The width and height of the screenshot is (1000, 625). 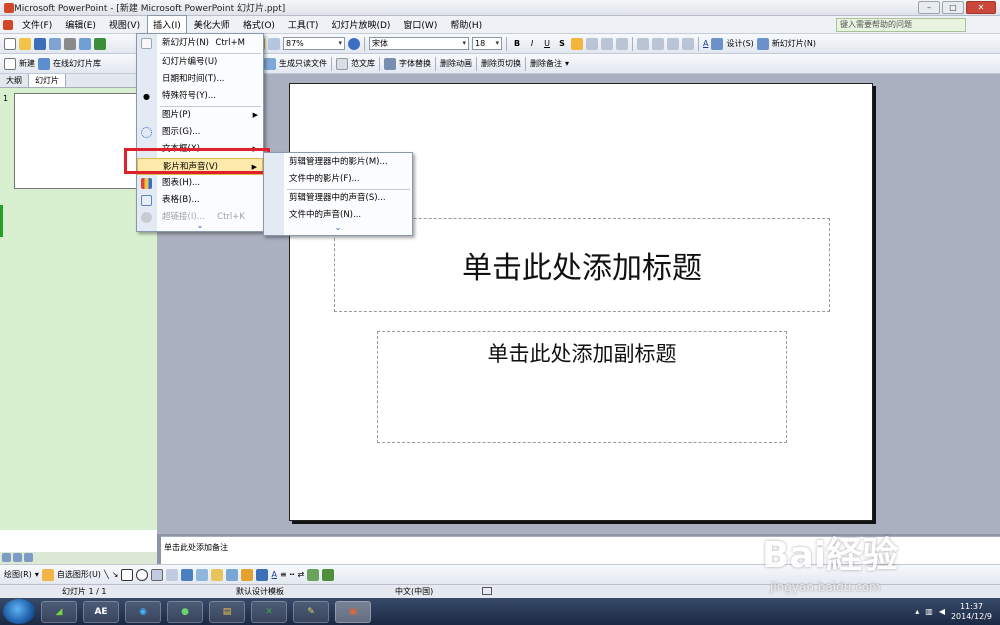 What do you see at coordinates (47, 80) in the screenshot?
I see `tab-slides: 幻灯片` at bounding box center [47, 80].